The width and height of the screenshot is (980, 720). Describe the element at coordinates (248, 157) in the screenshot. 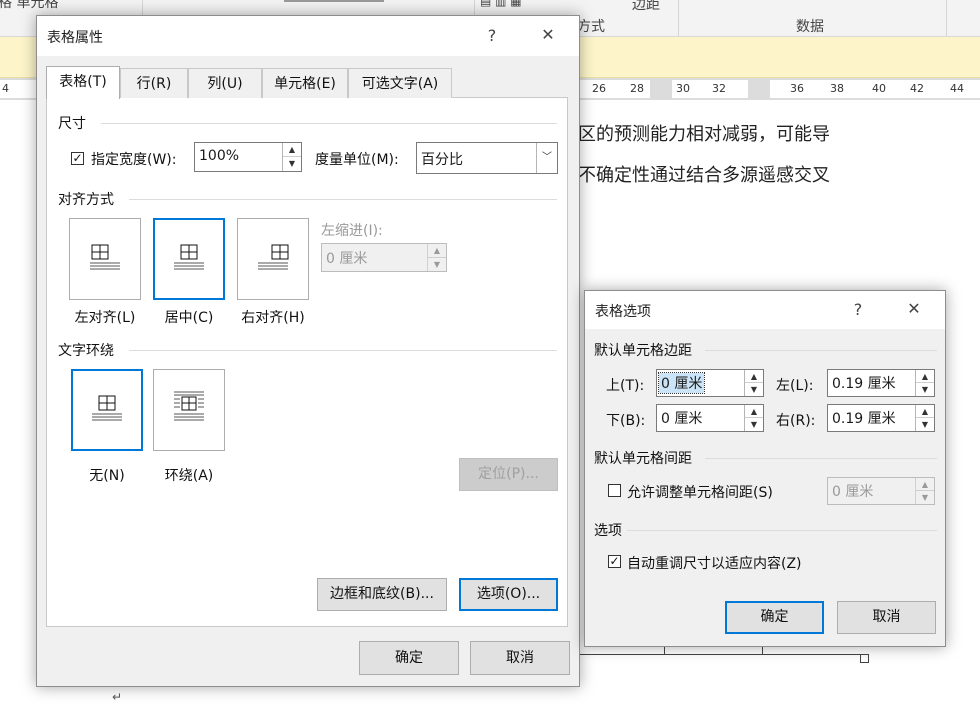

I see `width-spinner: 100% ▲ ▼` at that location.